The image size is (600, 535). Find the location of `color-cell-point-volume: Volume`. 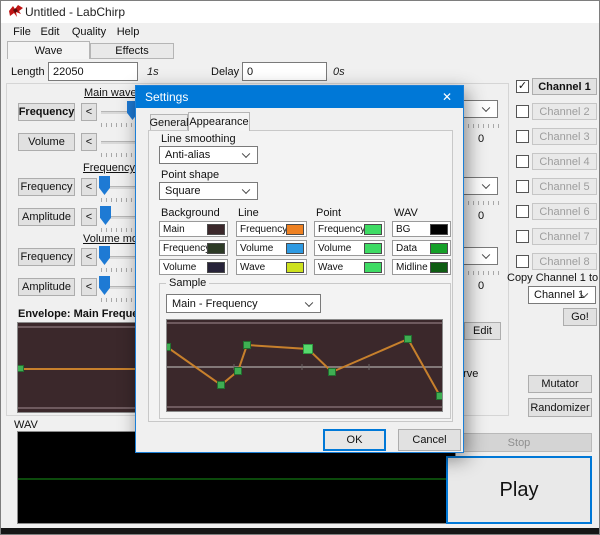

color-cell-point-volume: Volume is located at coordinates (349, 248).